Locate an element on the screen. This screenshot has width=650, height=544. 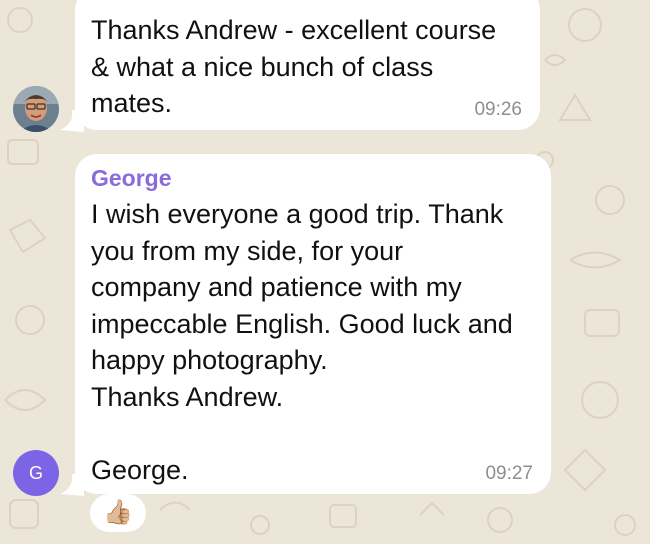
message-timestamp: 09:27 is located at coordinates (509, 473).